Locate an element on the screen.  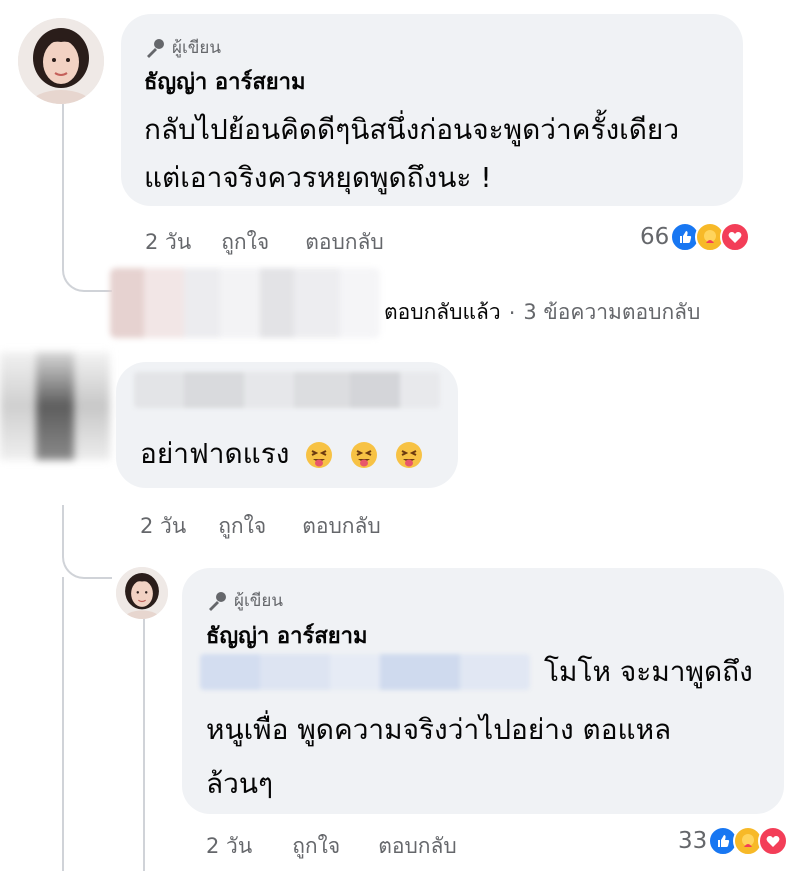
comment-text-line-2: แต่เอาจริงควรหยุดพูดถึงนะ ! is located at coordinates (318, 177).